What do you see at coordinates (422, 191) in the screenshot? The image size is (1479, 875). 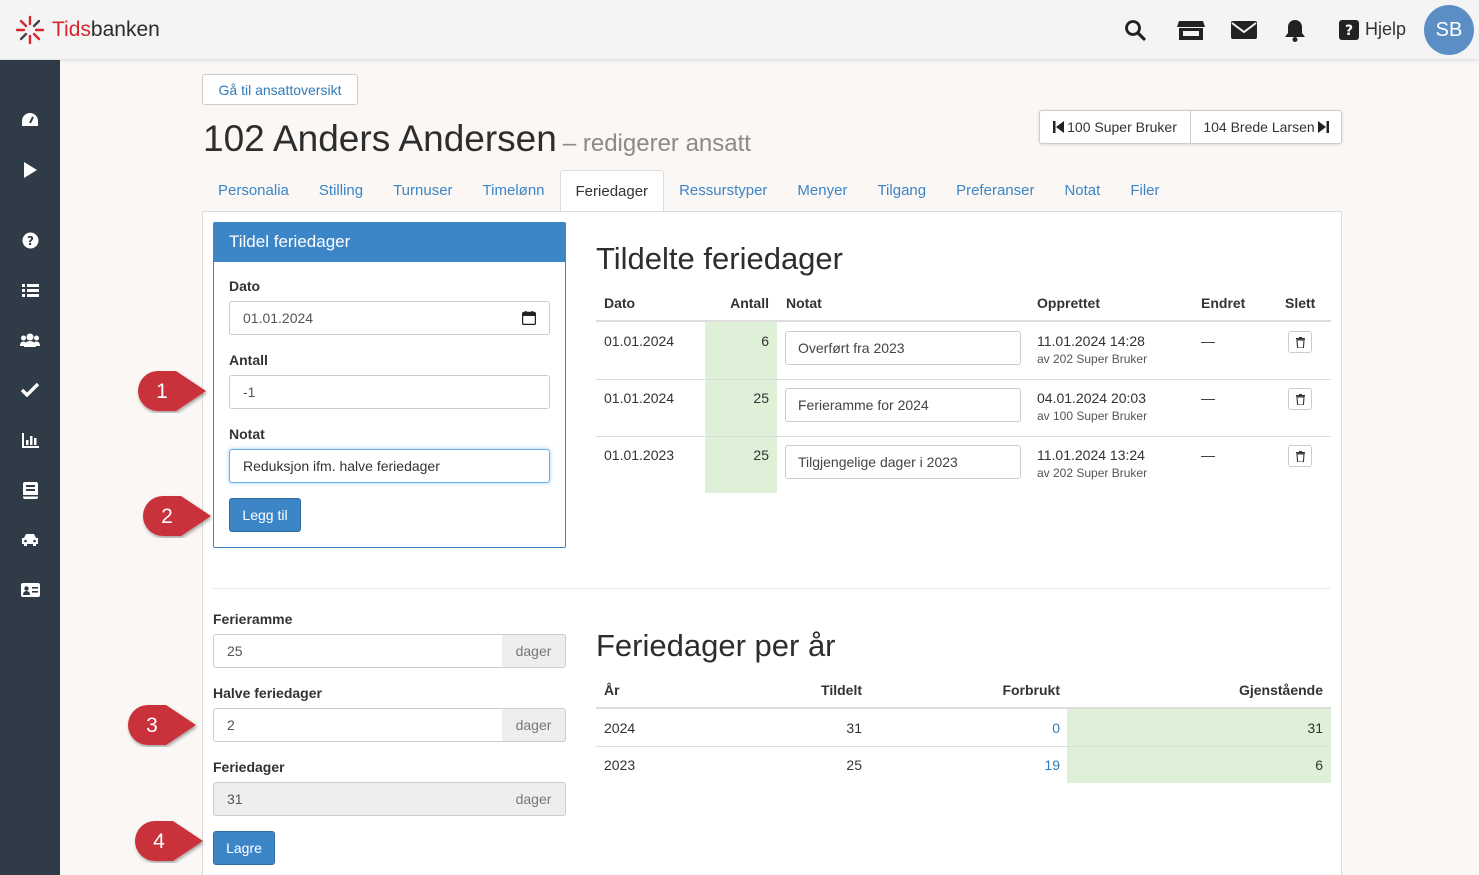 I see `tab-turnuser: Turnuser` at bounding box center [422, 191].